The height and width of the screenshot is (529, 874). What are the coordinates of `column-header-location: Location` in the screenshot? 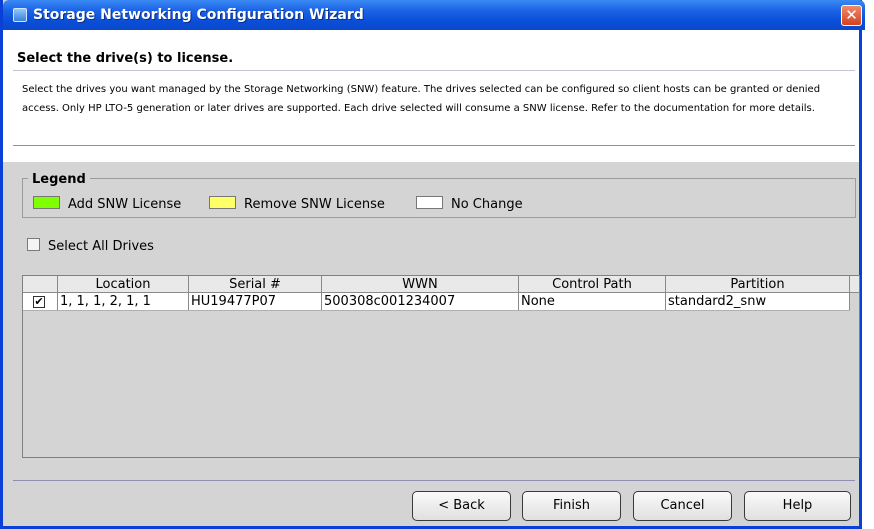 It's located at (123, 284).